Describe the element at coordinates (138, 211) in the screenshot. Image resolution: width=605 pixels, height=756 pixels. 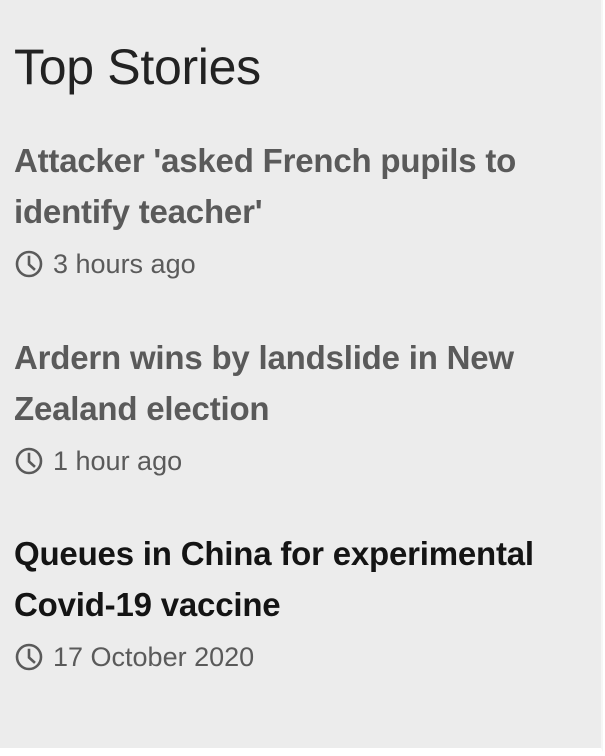
I see `headline-line: identify teacher'` at that location.